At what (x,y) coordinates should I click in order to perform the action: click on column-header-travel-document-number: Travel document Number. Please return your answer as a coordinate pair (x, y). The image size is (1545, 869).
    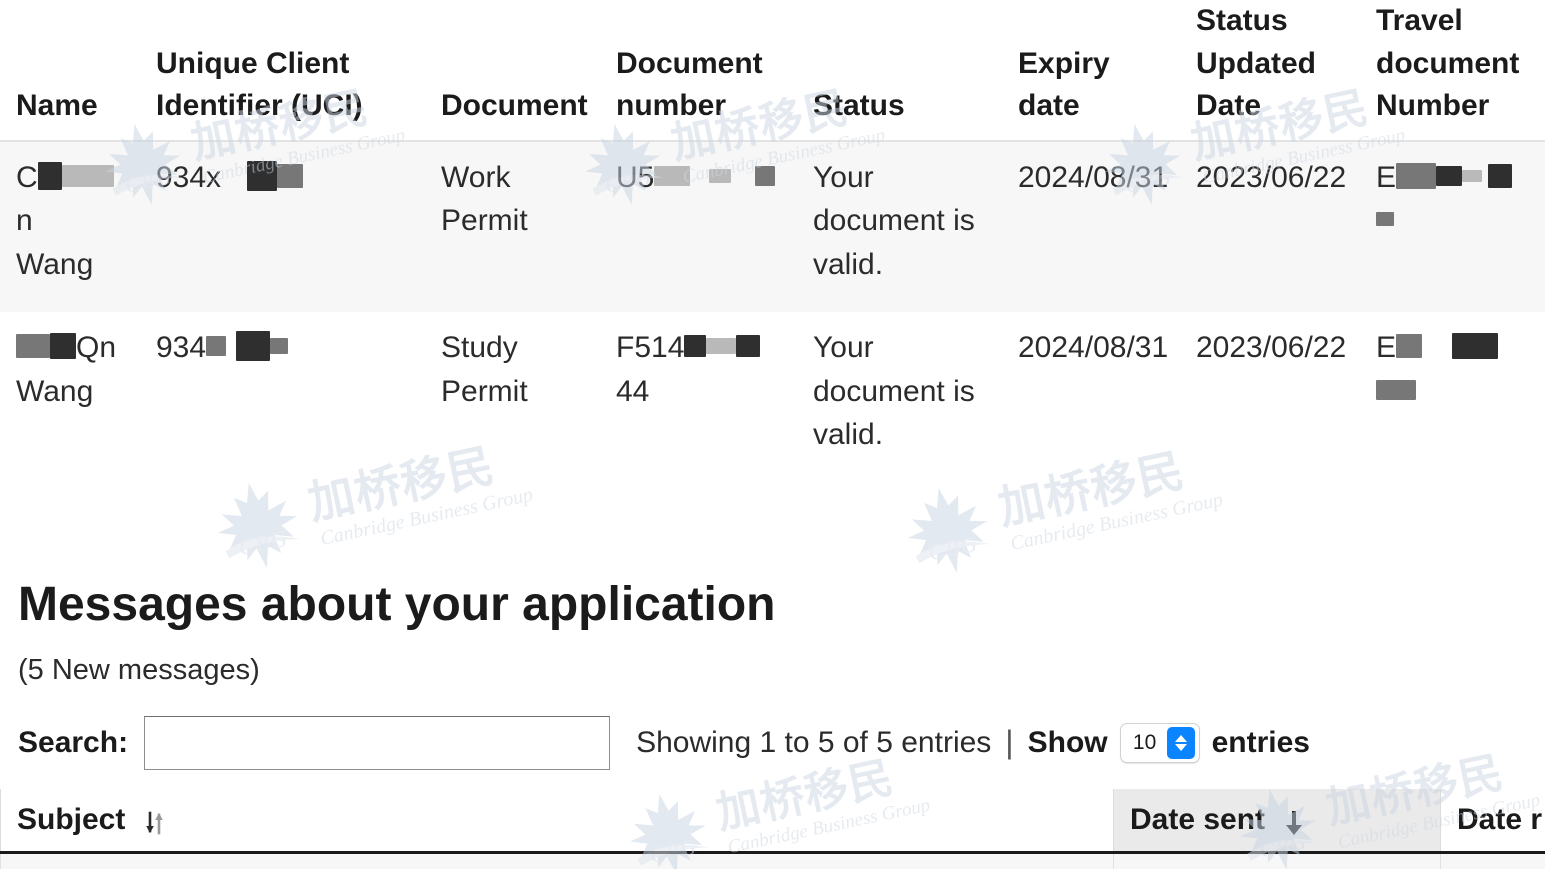
    Looking at the image, I should click on (1452, 71).